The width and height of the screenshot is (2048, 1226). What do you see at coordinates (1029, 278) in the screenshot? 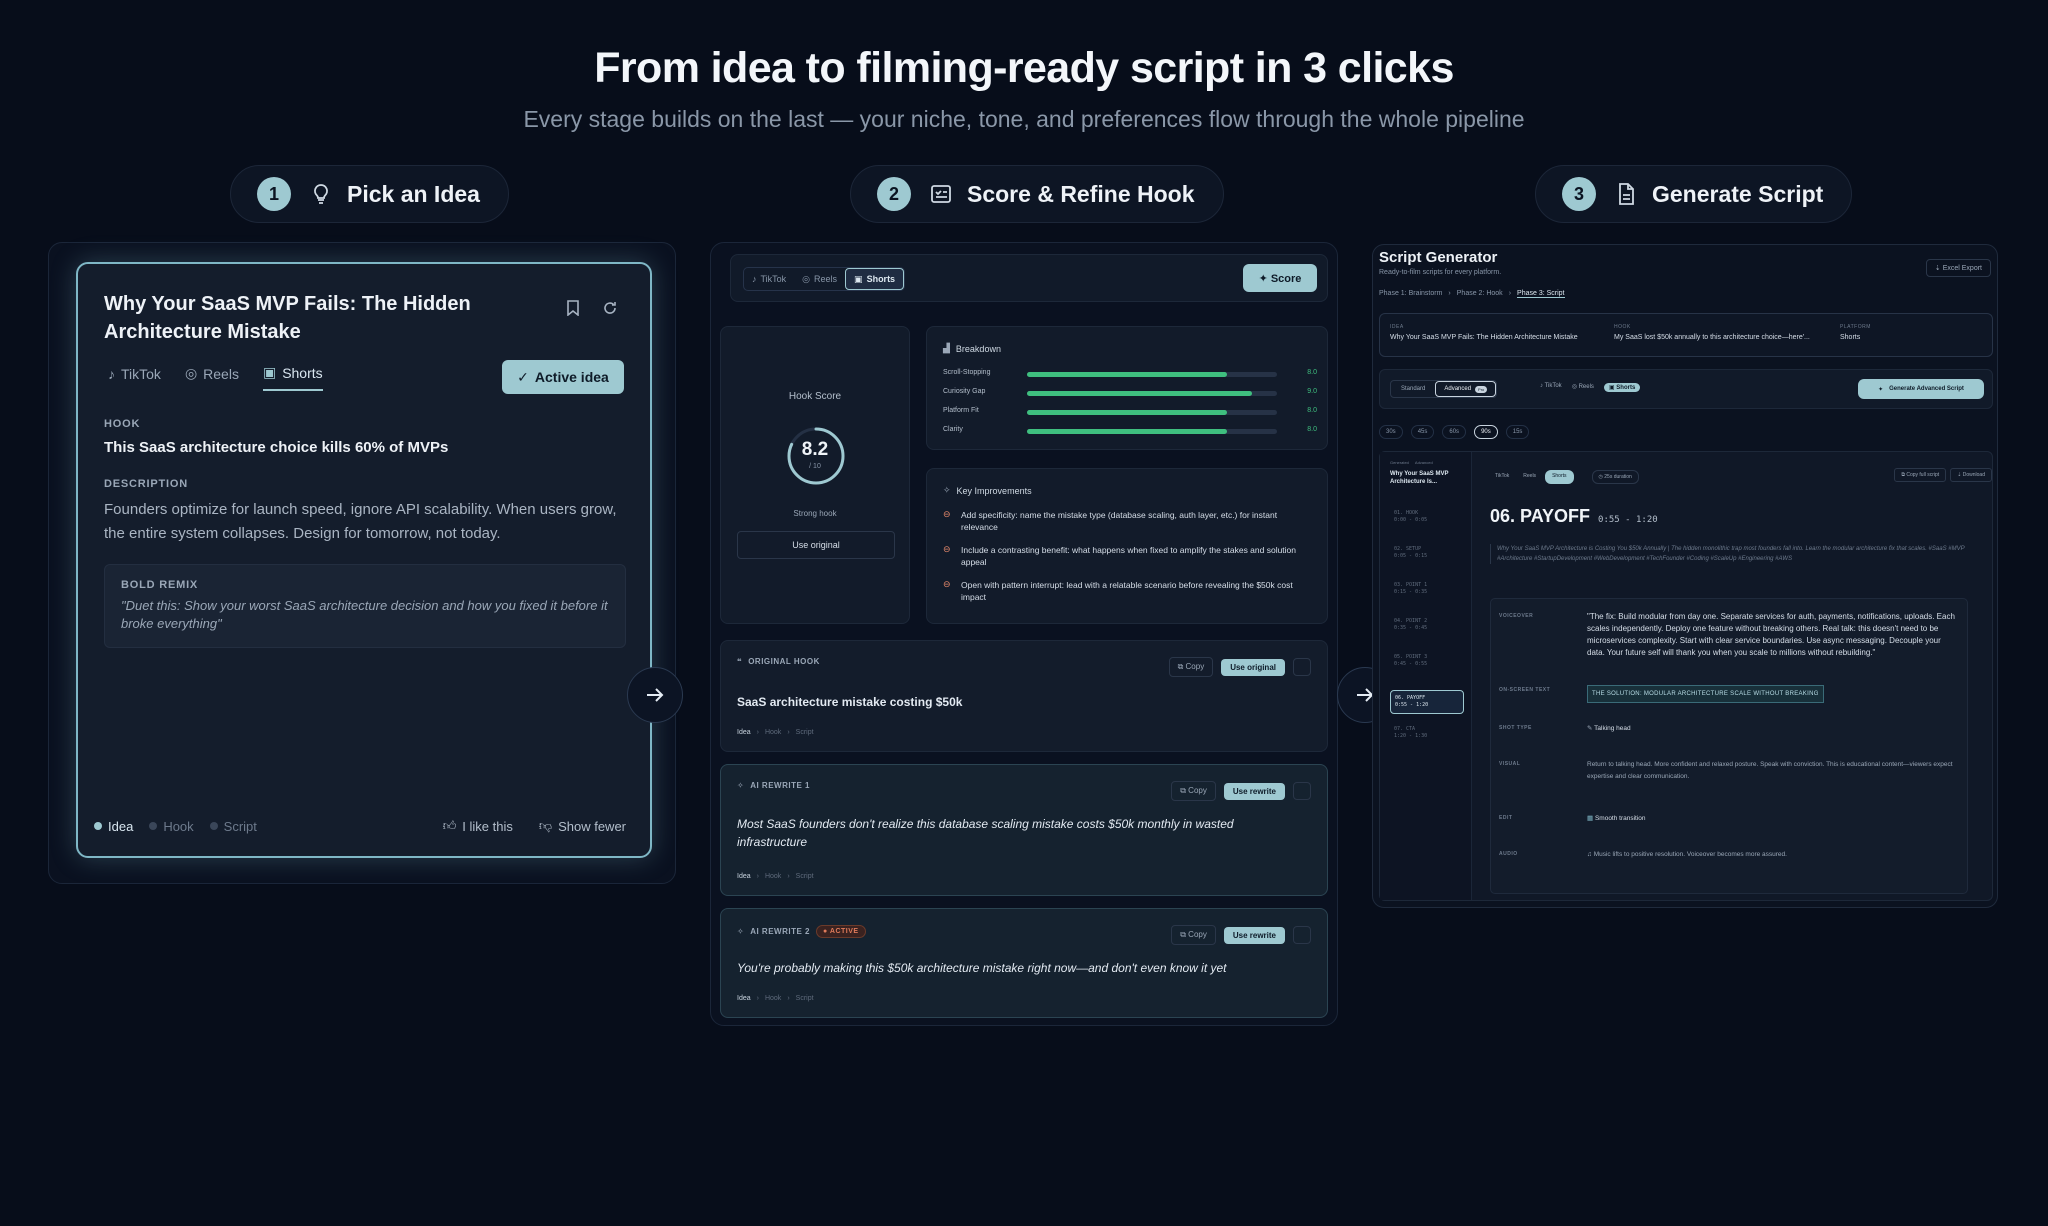
I see `hook-toolbar: ♪ TikTok ◎ Reels ▣ Shorts ✦ Score` at bounding box center [1029, 278].